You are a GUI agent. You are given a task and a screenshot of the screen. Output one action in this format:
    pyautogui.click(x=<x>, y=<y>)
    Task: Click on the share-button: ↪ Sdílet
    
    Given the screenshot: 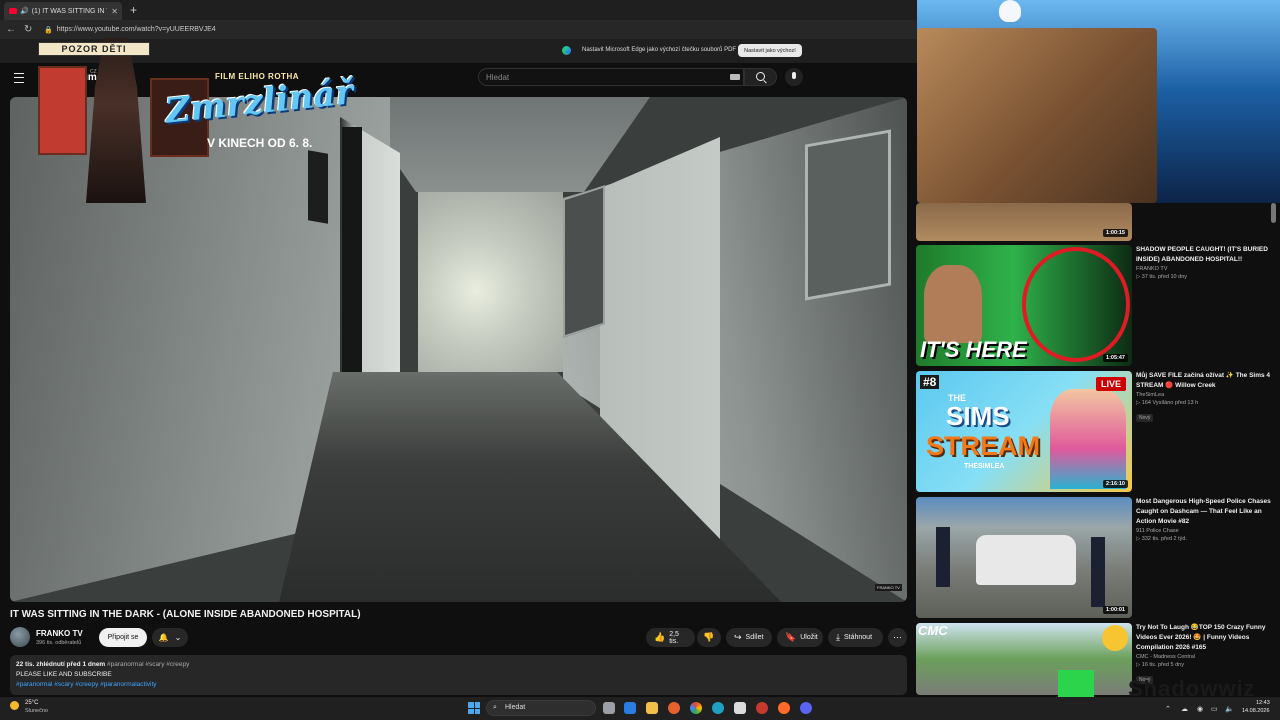 What is the action you would take?
    pyautogui.click(x=749, y=637)
    